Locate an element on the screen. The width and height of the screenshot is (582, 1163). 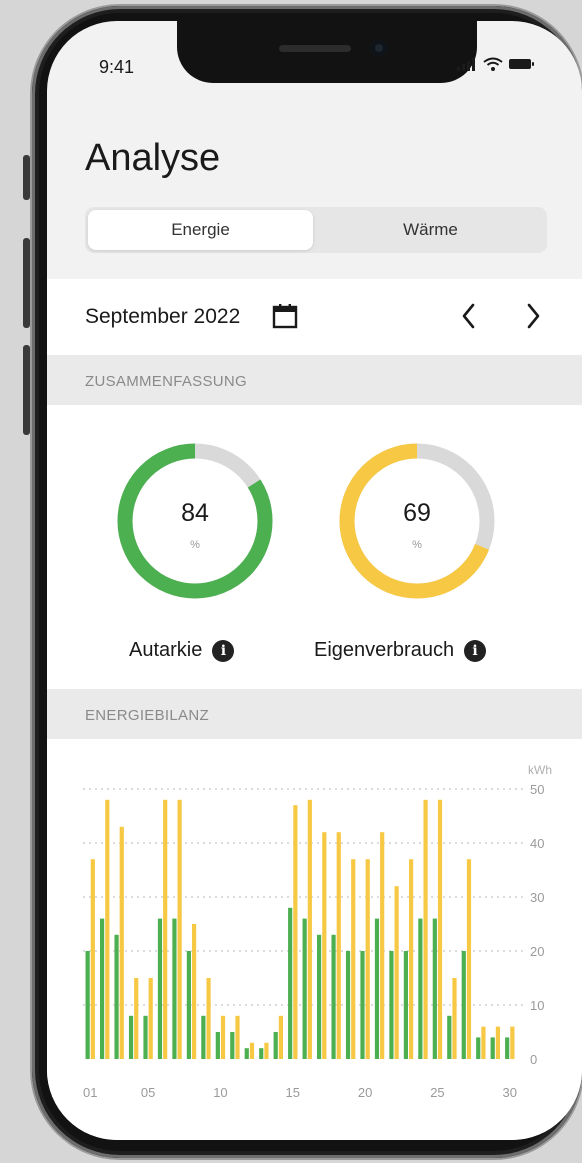
battery-icon is located at coordinates (521, 64).